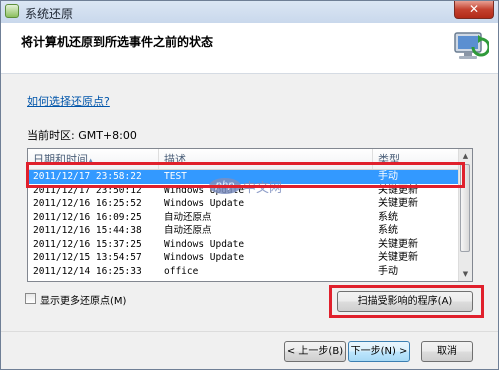  What do you see at coordinates (244, 272) in the screenshot?
I see `table-row: 2011/12/14 16:25:33 office 手动` at bounding box center [244, 272].